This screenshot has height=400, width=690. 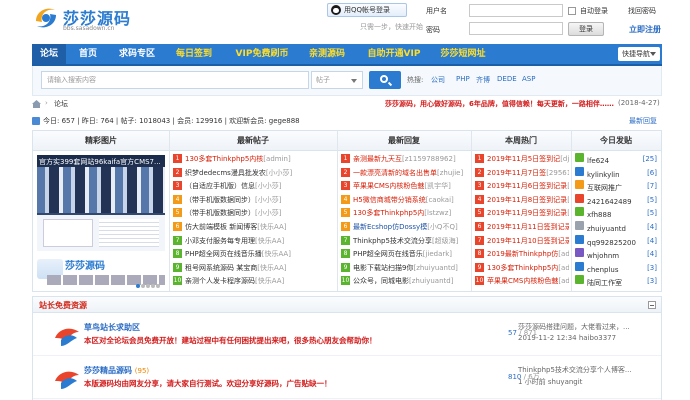 I want to click on hot-search-link: 齐博, so click(x=483, y=80).